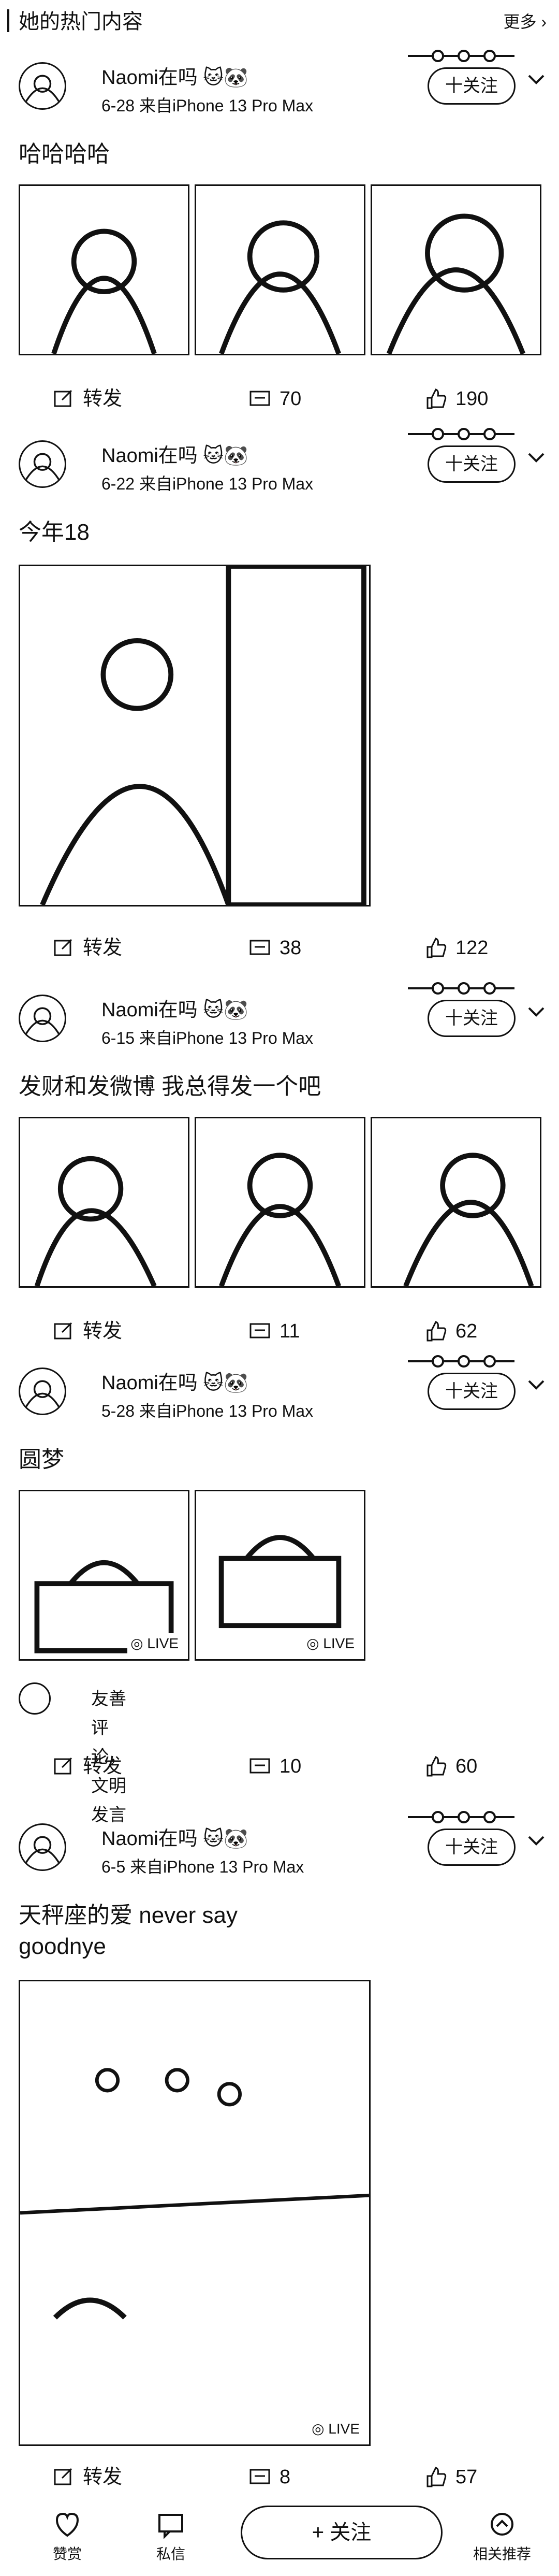 Image resolution: width=559 pixels, height=2576 pixels. What do you see at coordinates (274, 1331) in the screenshot?
I see `comment-button: 11` at bounding box center [274, 1331].